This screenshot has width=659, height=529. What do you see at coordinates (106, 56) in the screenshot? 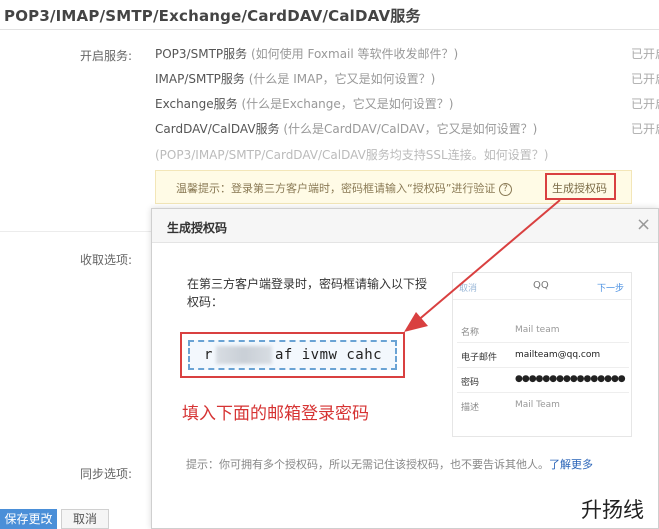
I see `services-label: 开启服务:` at bounding box center [106, 56].